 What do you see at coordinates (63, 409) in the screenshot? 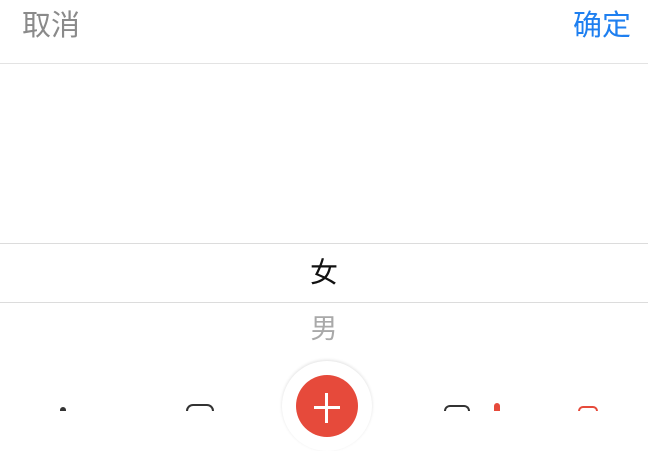
I see `home-icon` at bounding box center [63, 409].